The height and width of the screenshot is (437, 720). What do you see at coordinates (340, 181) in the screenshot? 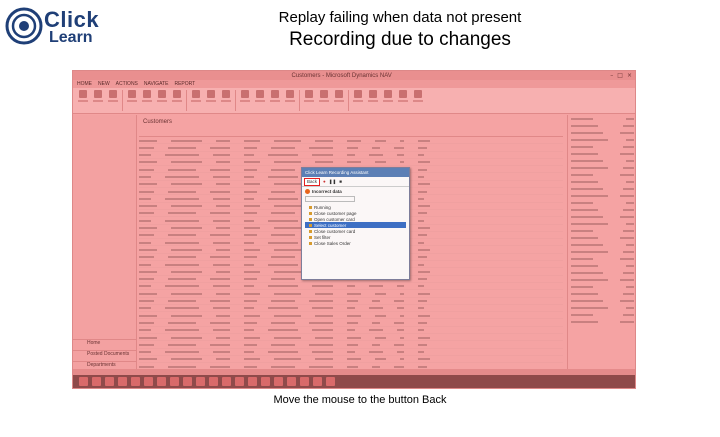
I see `stop-icon: ■` at bounding box center [340, 181].